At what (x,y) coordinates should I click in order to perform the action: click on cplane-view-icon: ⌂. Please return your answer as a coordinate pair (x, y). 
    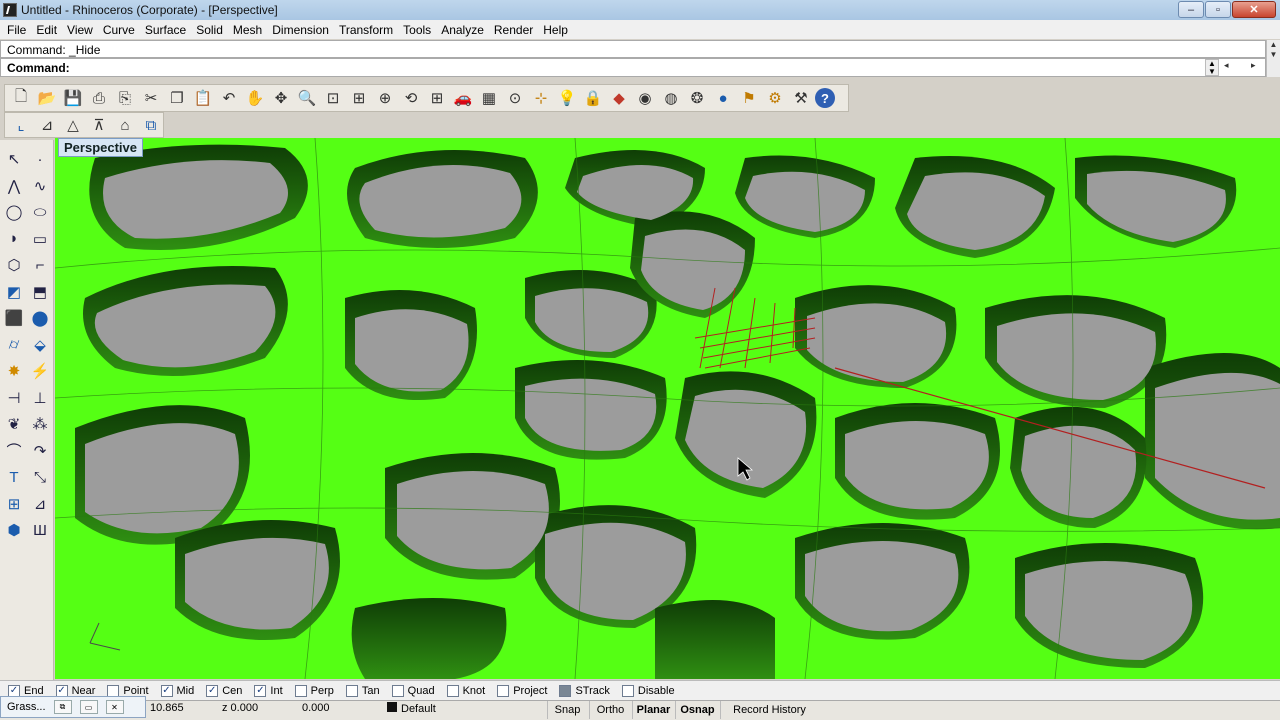
    Looking at the image, I should click on (125, 125).